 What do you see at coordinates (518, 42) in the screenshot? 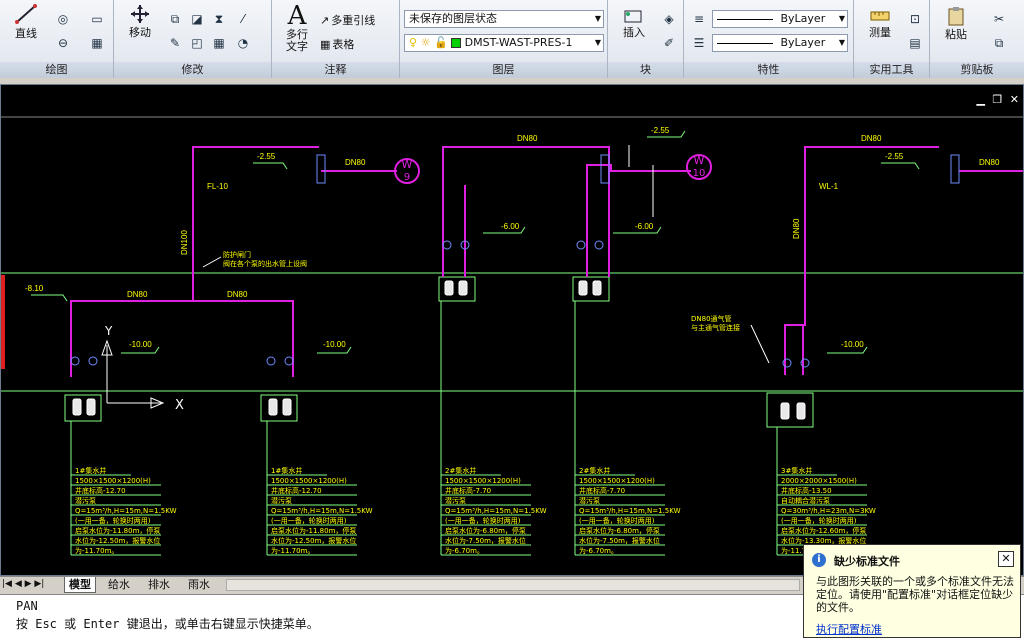
I see `layer-value: DMST-WAST-PRES-1` at bounding box center [518, 42].